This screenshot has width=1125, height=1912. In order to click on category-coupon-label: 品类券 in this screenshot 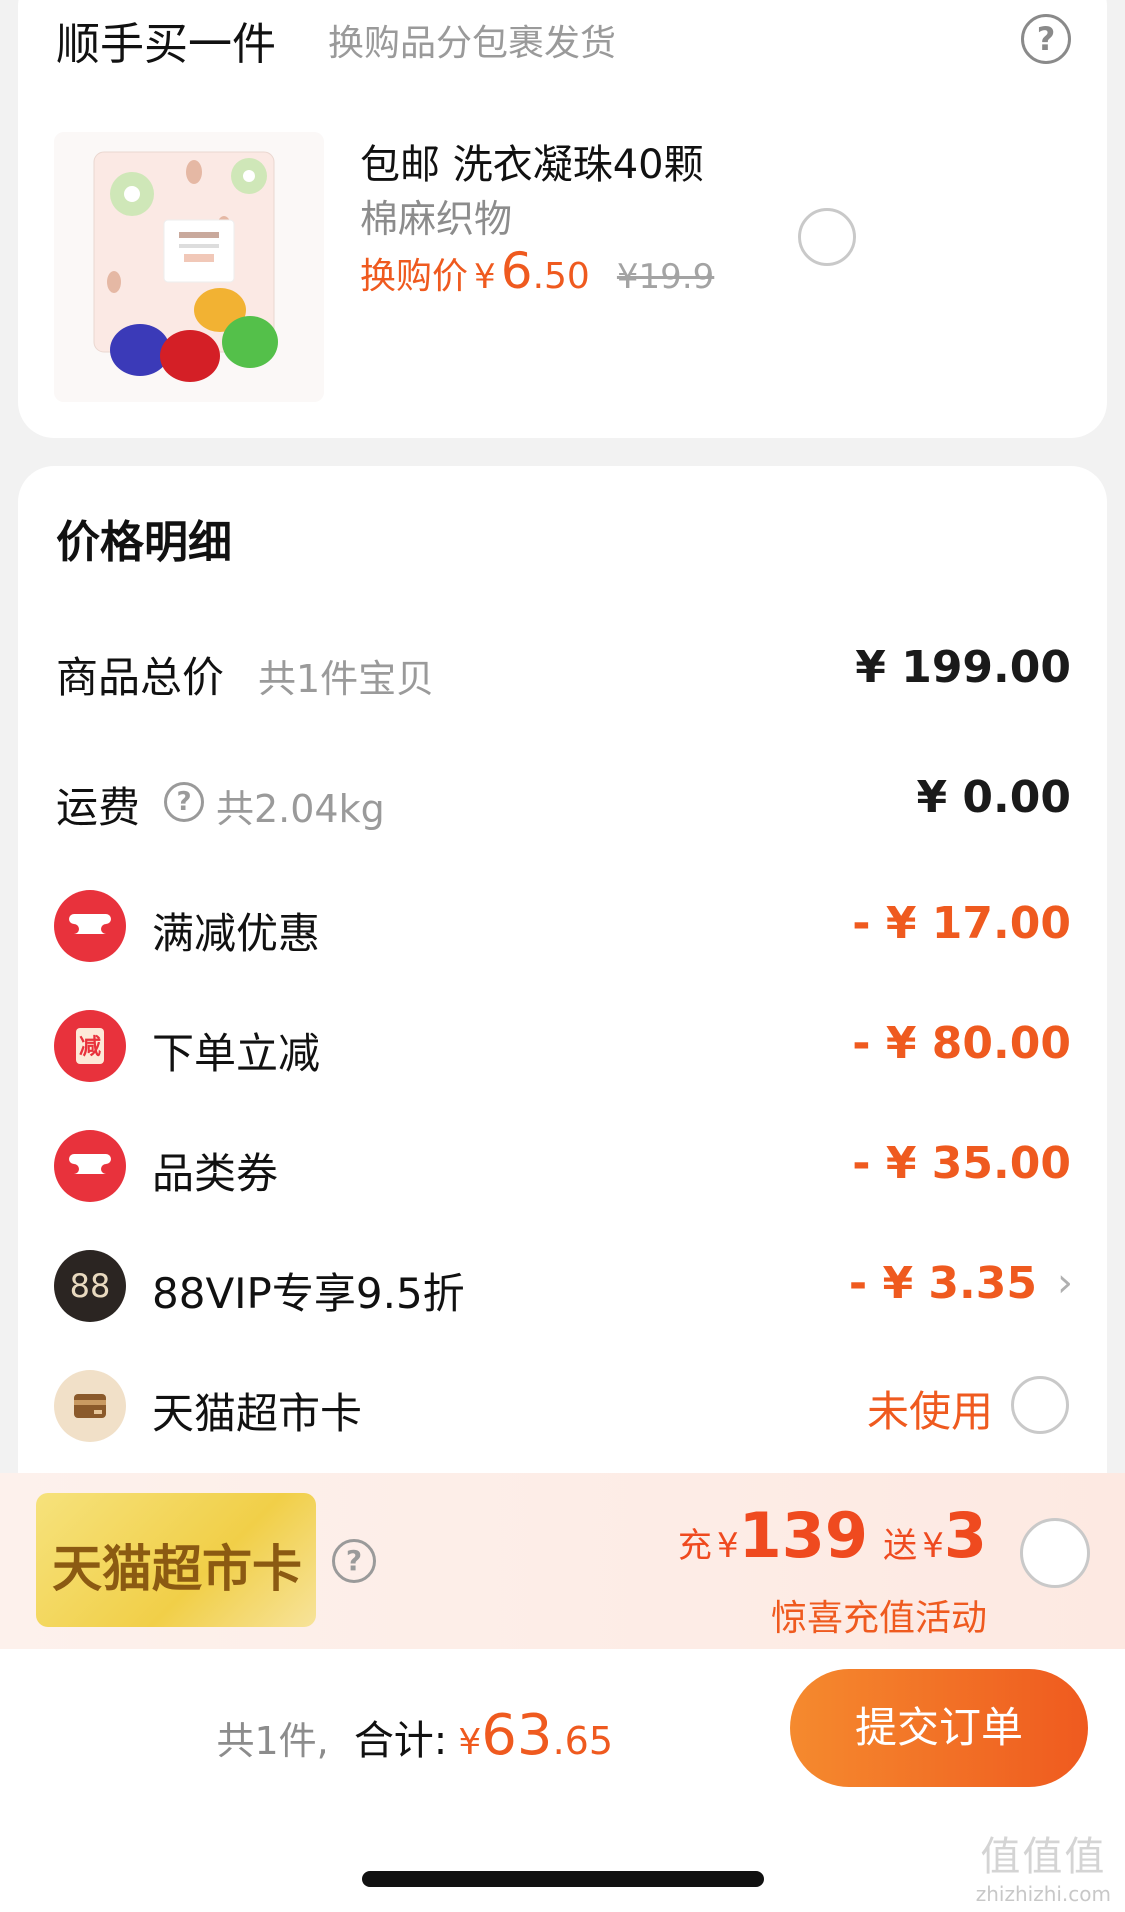, I will do `click(215, 1173)`.